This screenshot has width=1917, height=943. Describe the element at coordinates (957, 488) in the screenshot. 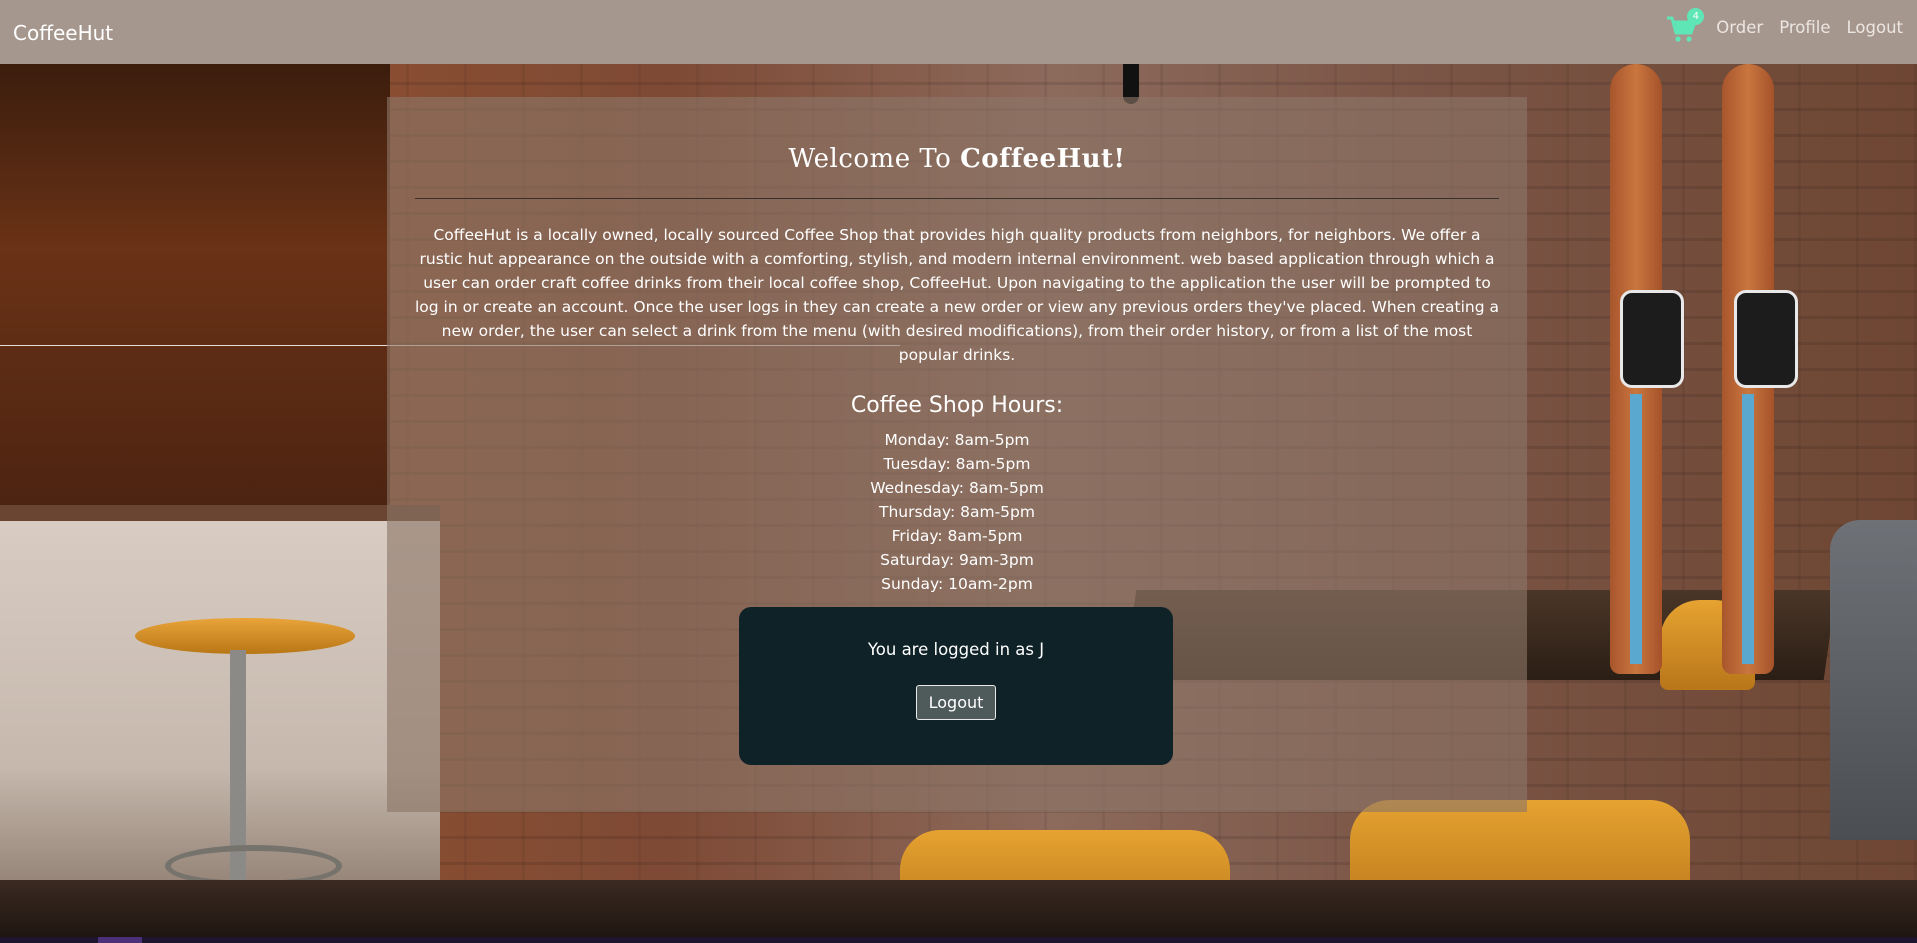

I see `hours-wednesday: Wednesday: 8am-5pm` at that location.